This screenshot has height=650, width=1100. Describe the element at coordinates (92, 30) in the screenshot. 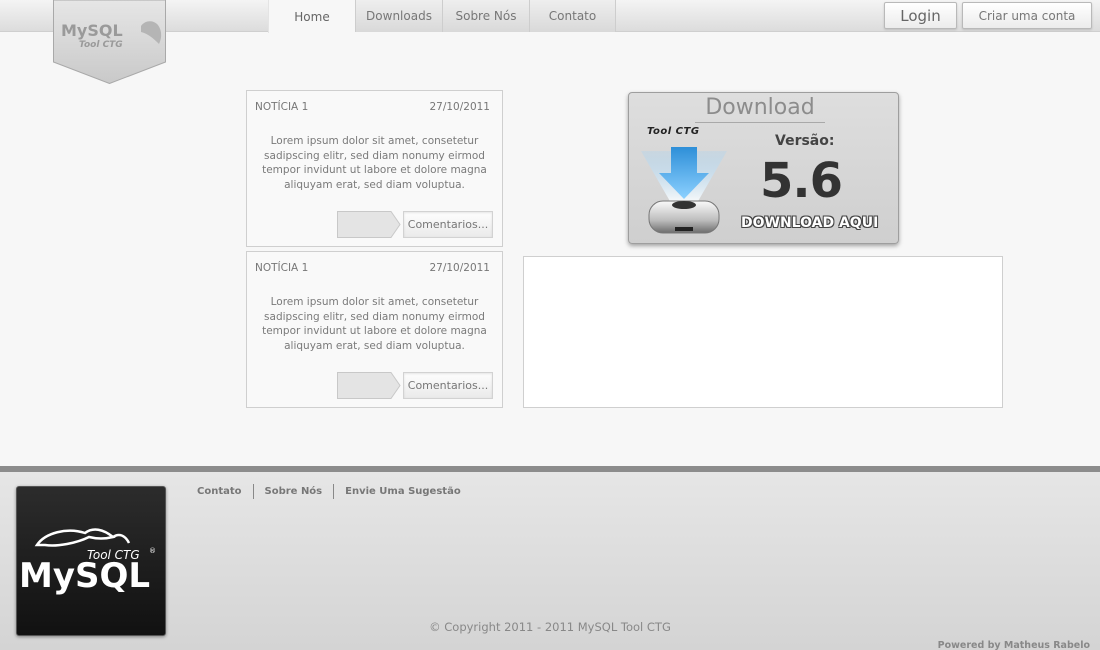

I see `logo-line1: MySQL` at that location.